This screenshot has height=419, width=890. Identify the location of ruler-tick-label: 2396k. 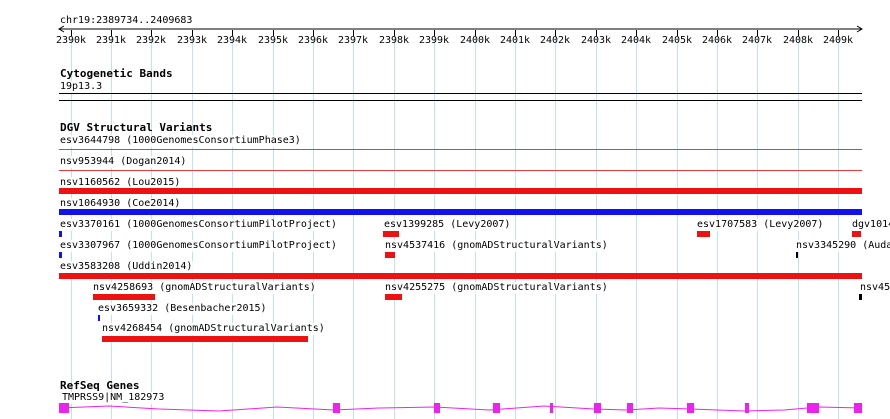
(313, 40).